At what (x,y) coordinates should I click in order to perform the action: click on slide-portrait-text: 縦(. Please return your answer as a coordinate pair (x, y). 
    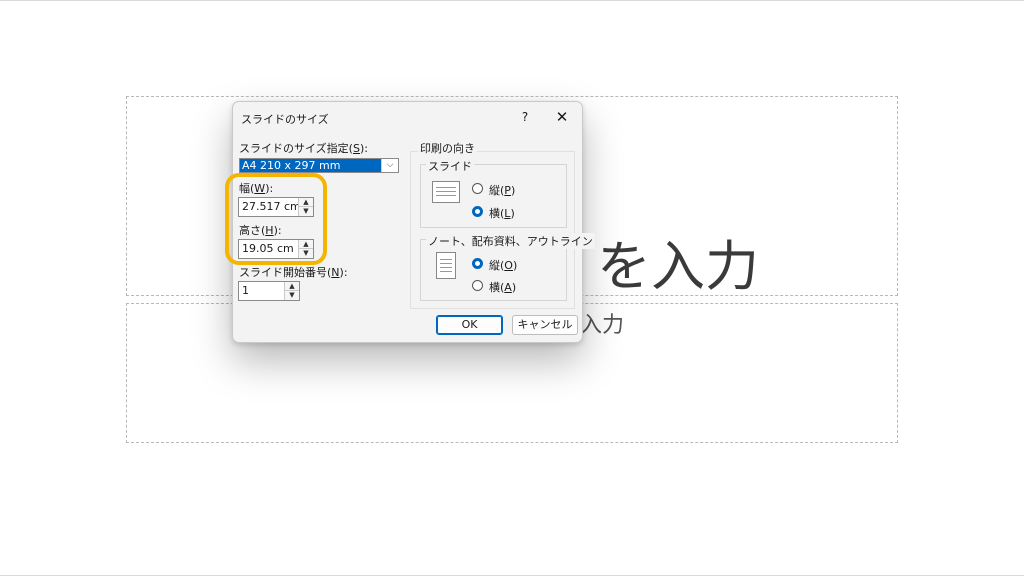
    Looking at the image, I should click on (497, 190).